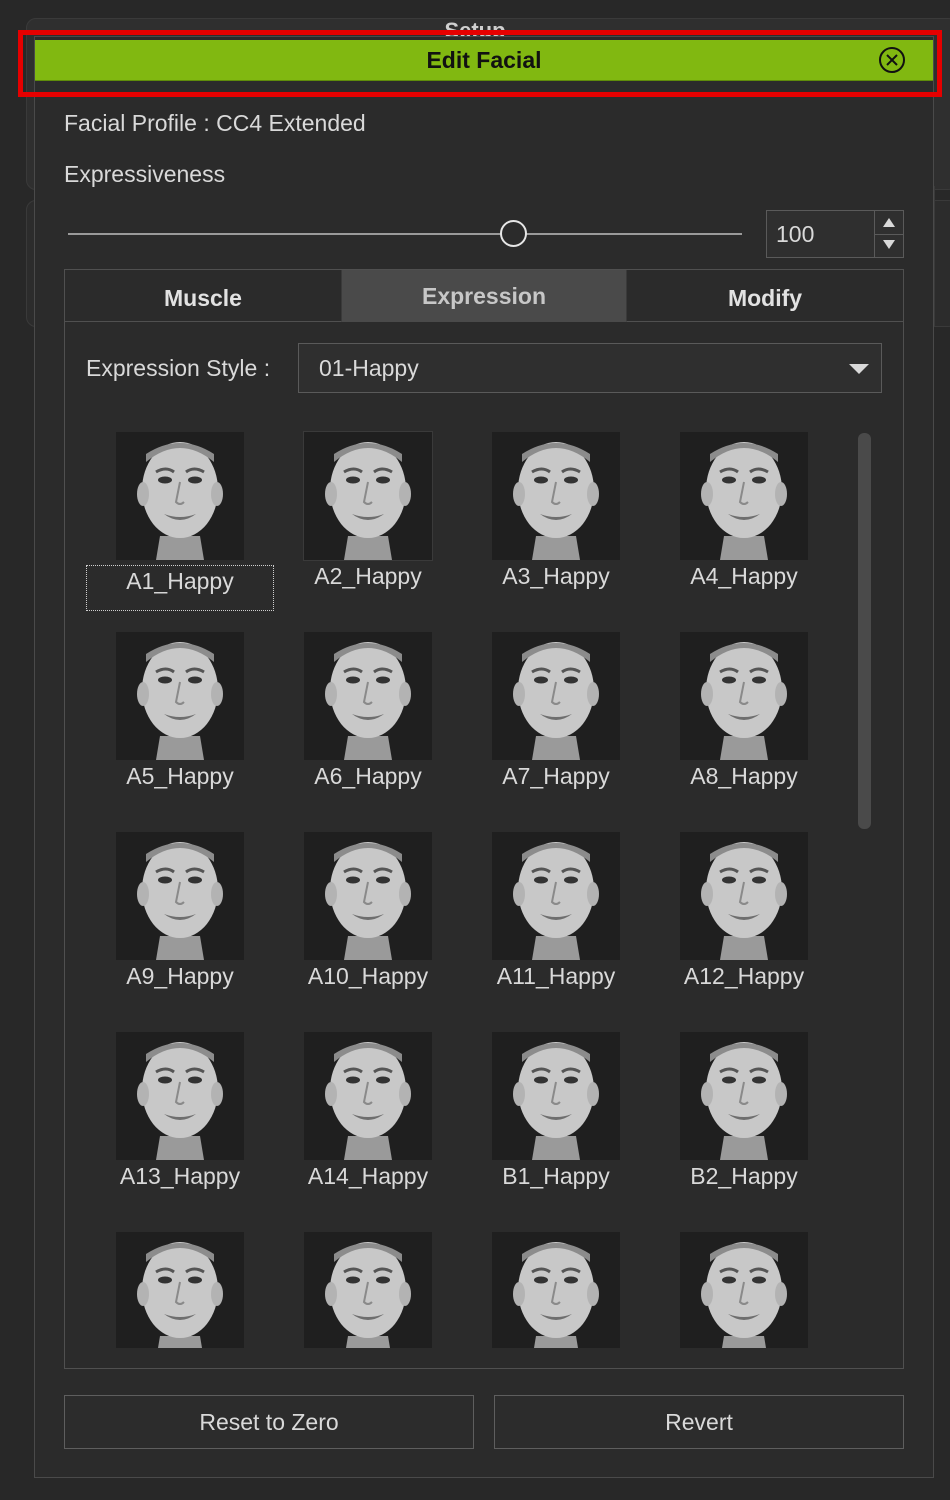  Describe the element at coordinates (180, 1176) in the screenshot. I see `expression-name: A13_Happy` at that location.